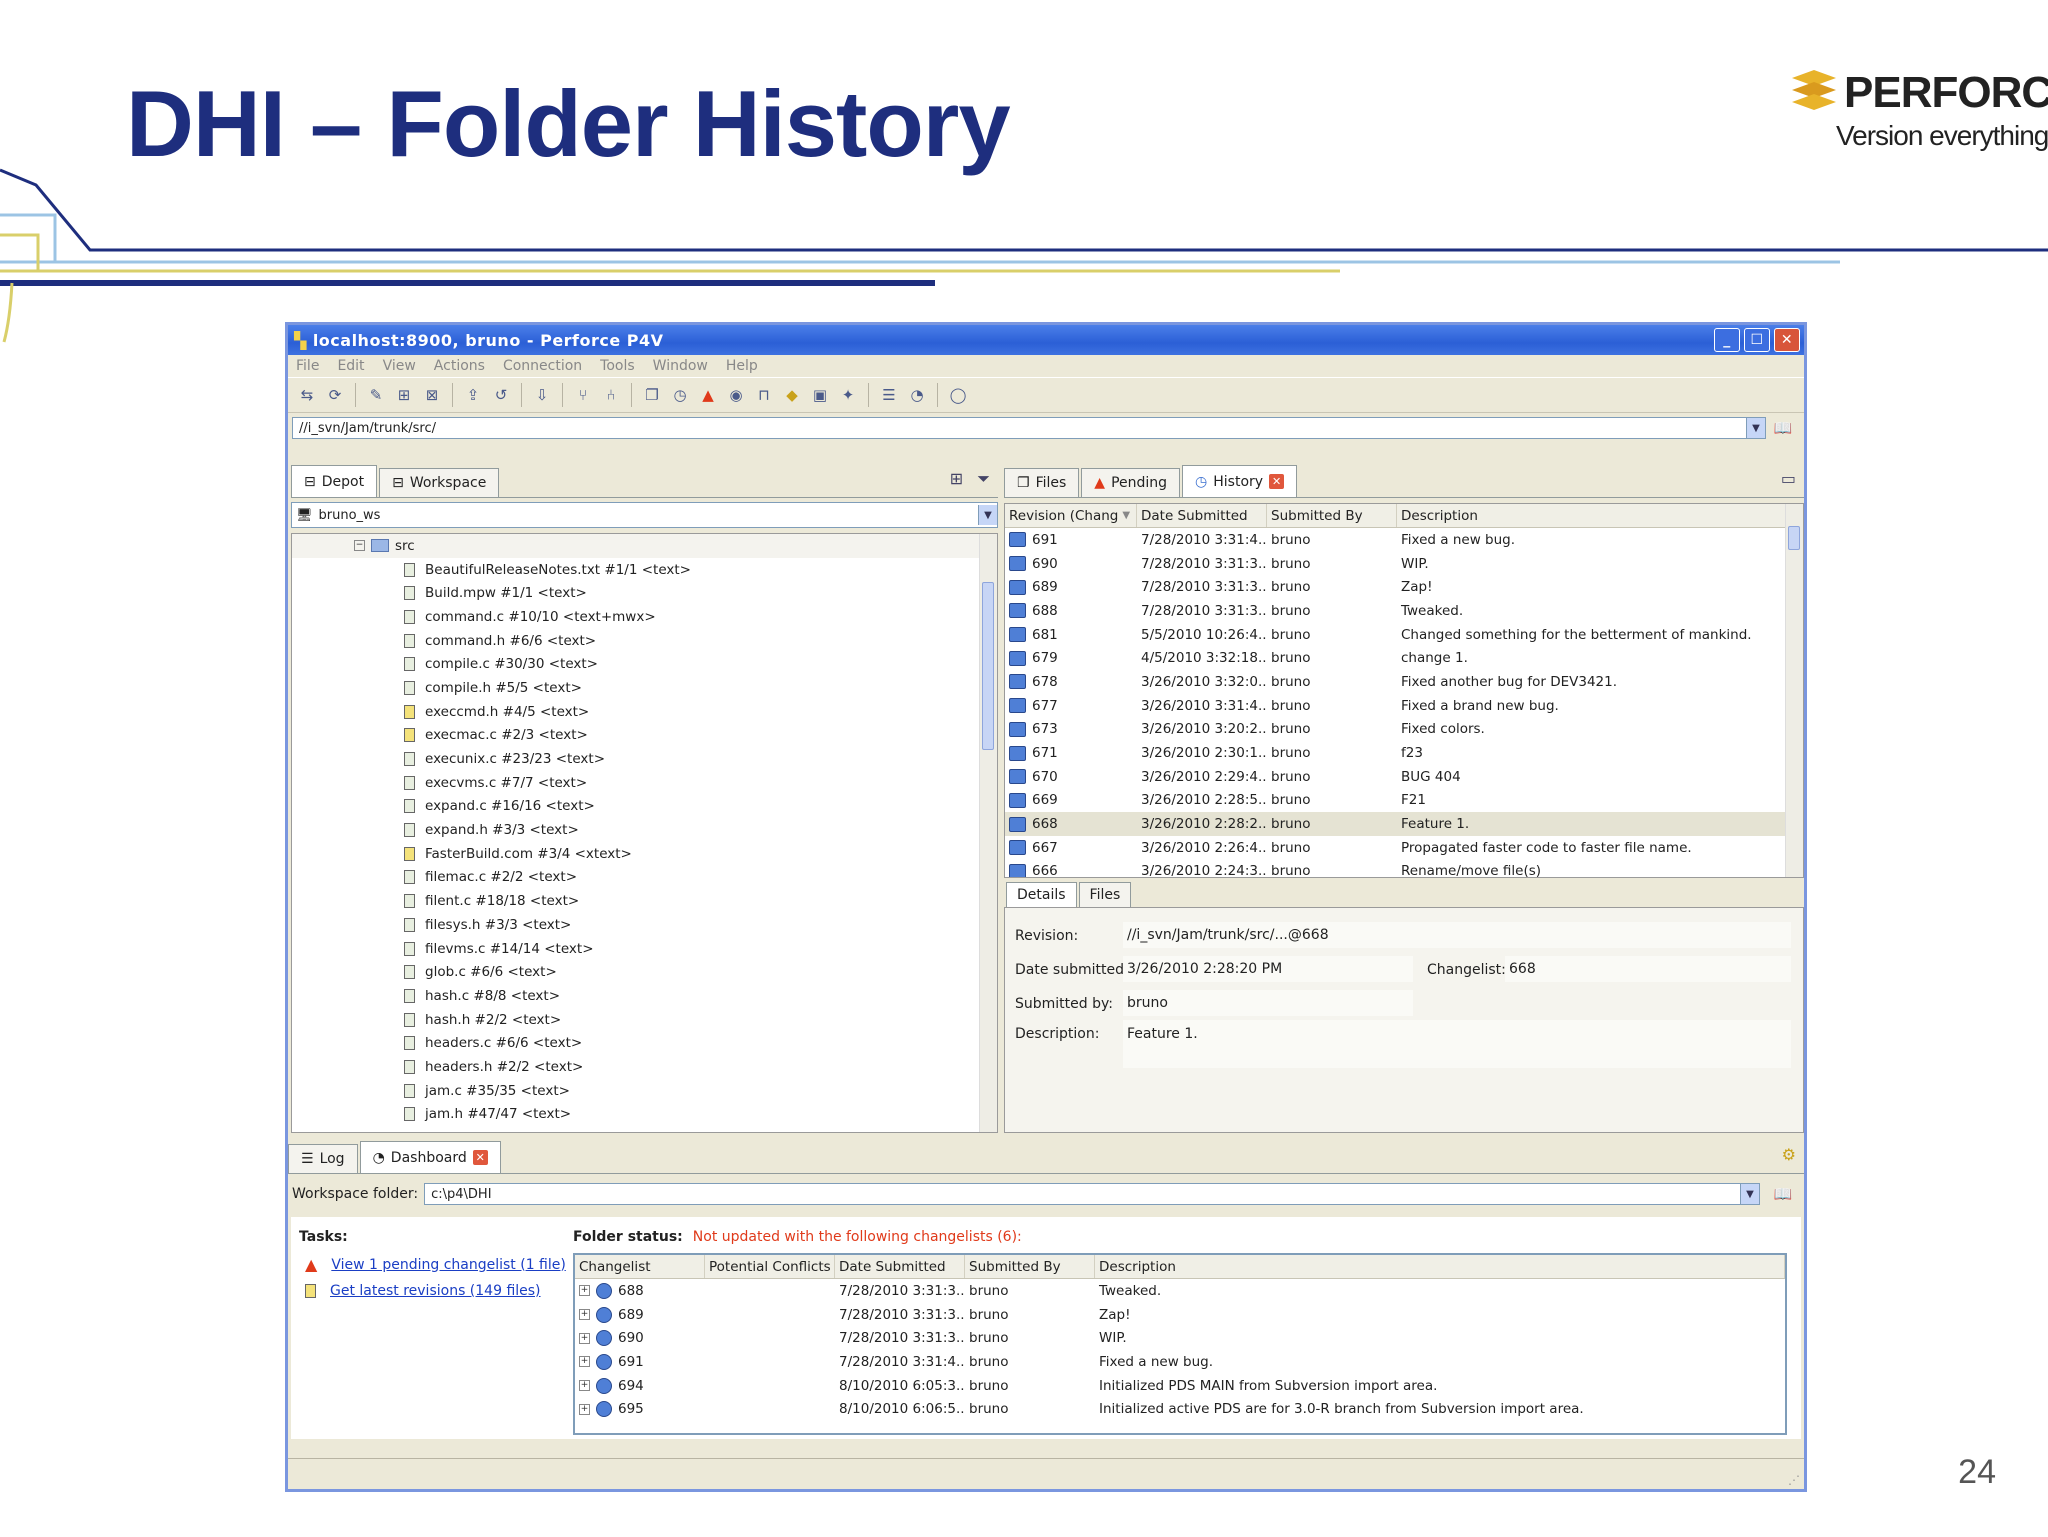 The width and height of the screenshot is (2048, 1537). Describe the element at coordinates (900, 1266) in the screenshot. I see `col-cl-date: Date Submitted` at that location.